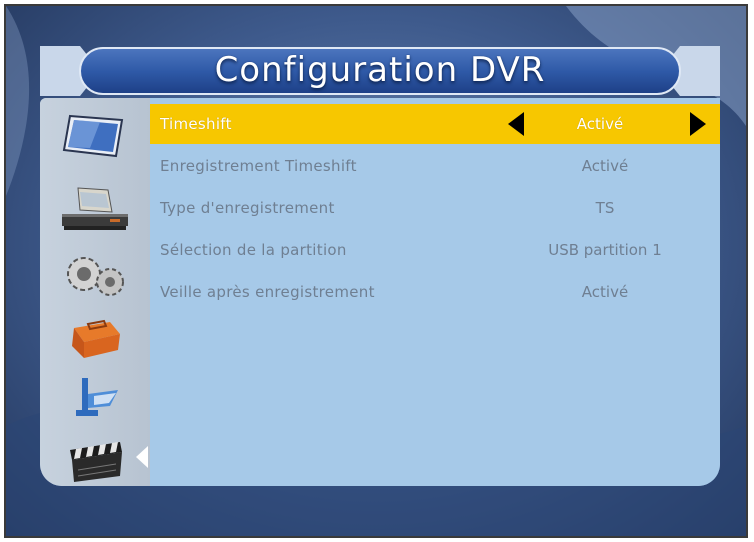  Describe the element at coordinates (95, 136) in the screenshot. I see `monitor-icon` at that location.